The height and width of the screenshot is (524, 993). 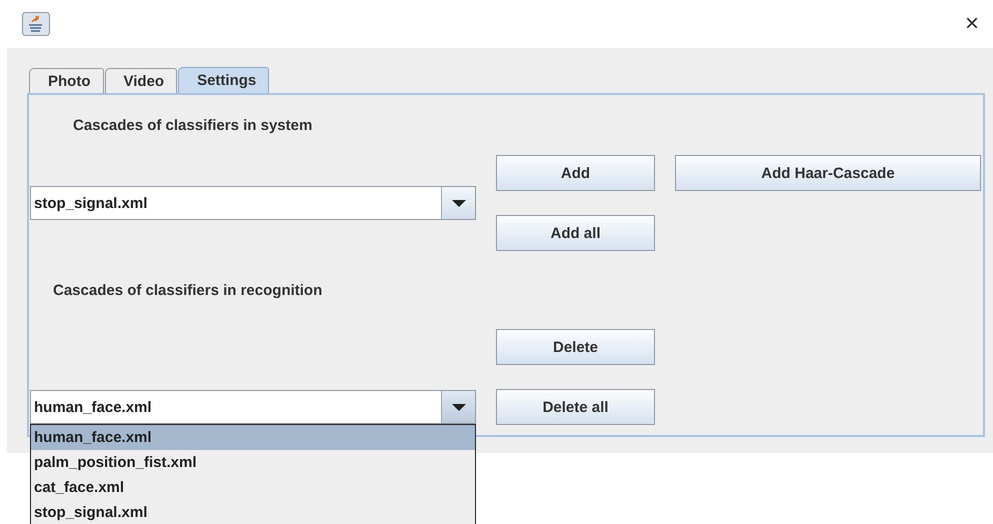 What do you see at coordinates (188, 290) in the screenshot?
I see `section-label: Cascades of classifiers in recognition` at bounding box center [188, 290].